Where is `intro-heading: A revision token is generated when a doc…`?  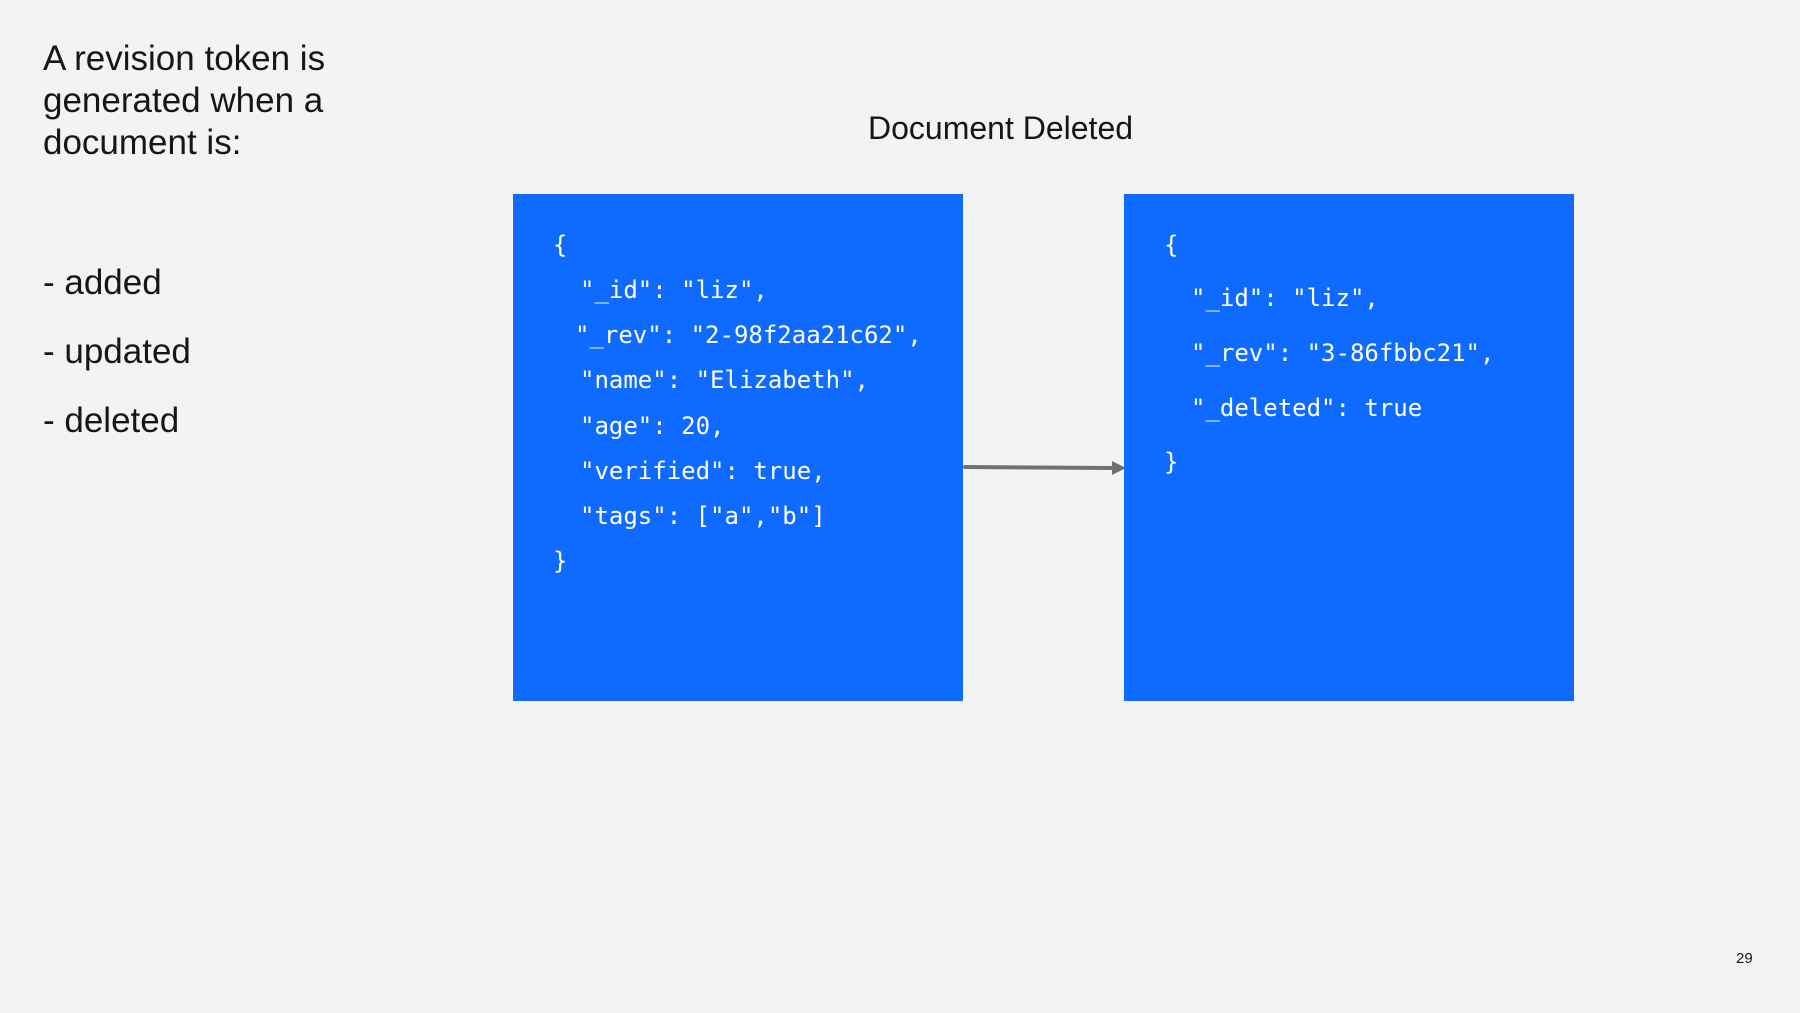
intro-heading: A revision token is generated when a doc… is located at coordinates (184, 100).